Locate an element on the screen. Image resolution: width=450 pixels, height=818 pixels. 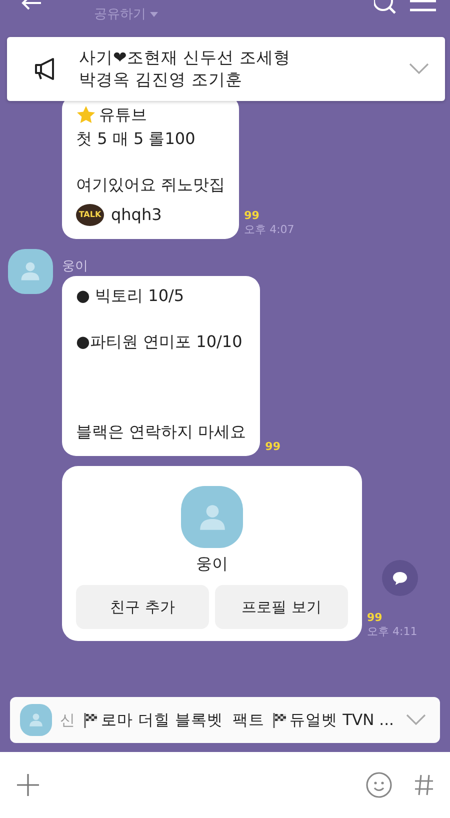
profile-action-button: 프로필 보기 is located at coordinates (281, 607).